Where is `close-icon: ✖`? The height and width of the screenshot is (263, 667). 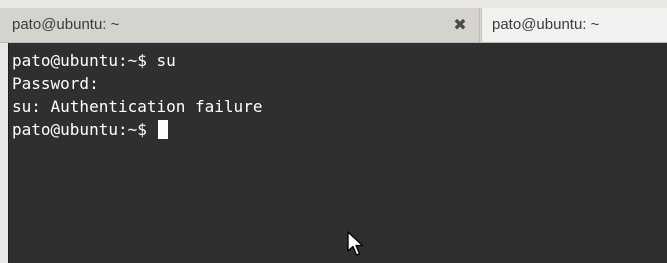
close-icon: ✖ is located at coordinates (460, 25).